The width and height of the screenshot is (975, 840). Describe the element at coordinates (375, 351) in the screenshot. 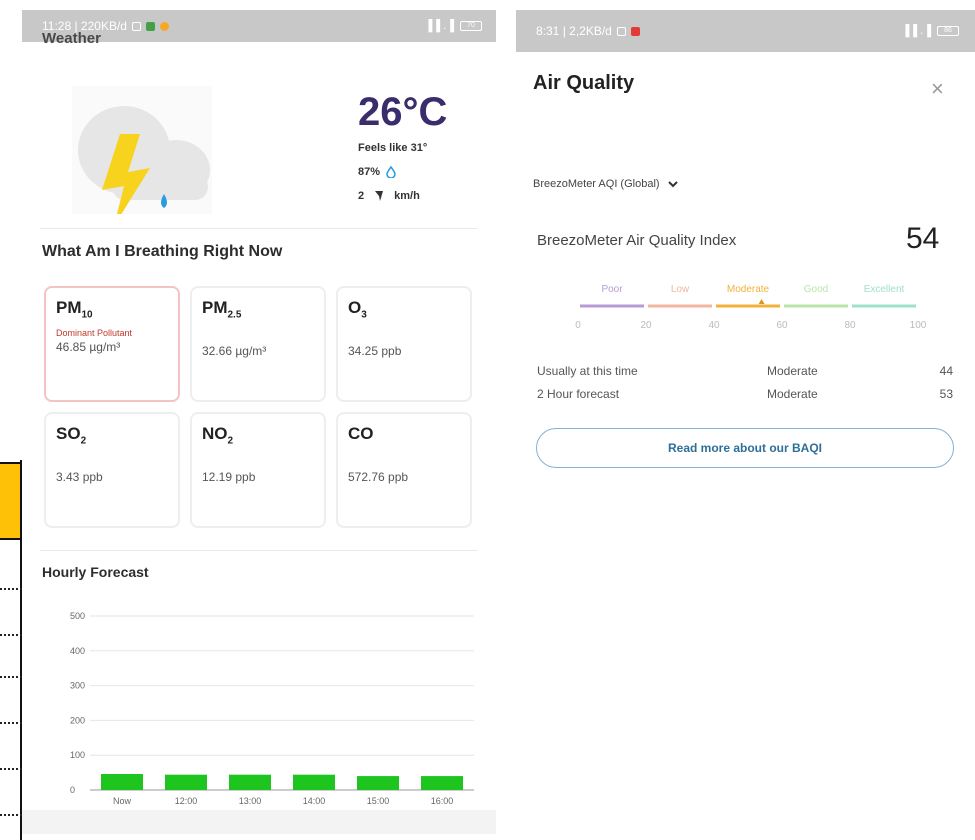

I see `pollutant-value: 34.25 ppb` at that location.